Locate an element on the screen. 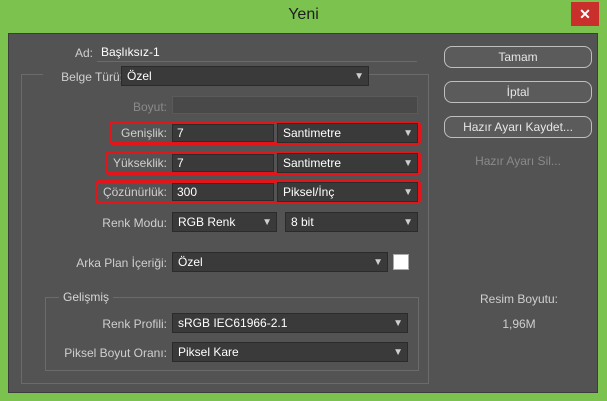  height-unit-select: Santimetre ▼ is located at coordinates (347, 163).